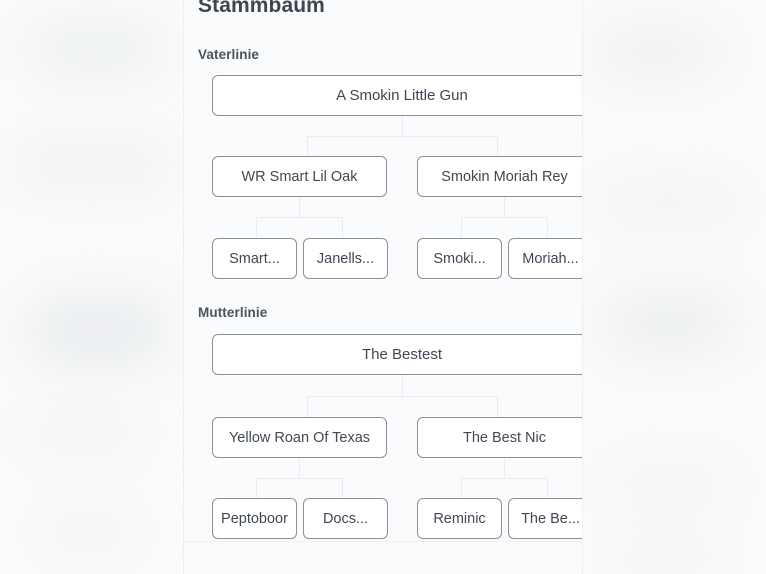  What do you see at coordinates (299, 176) in the screenshot?
I see `tree-node-mid: WR Smart Lil Oak` at bounding box center [299, 176].